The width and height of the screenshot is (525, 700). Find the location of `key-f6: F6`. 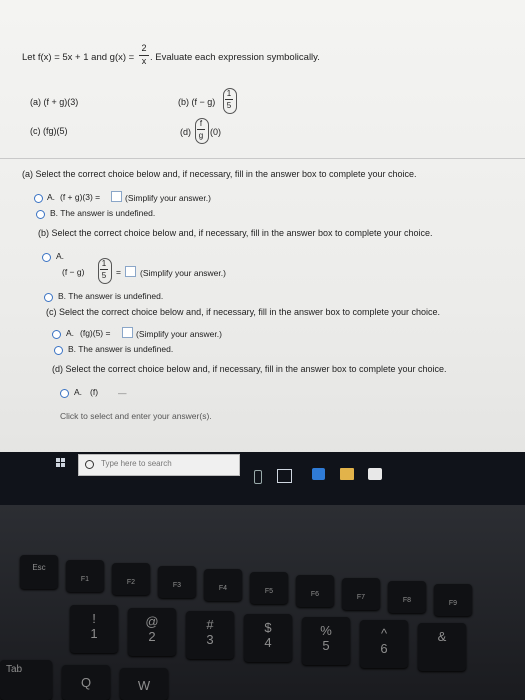

key-f6: F6 is located at coordinates (315, 591).